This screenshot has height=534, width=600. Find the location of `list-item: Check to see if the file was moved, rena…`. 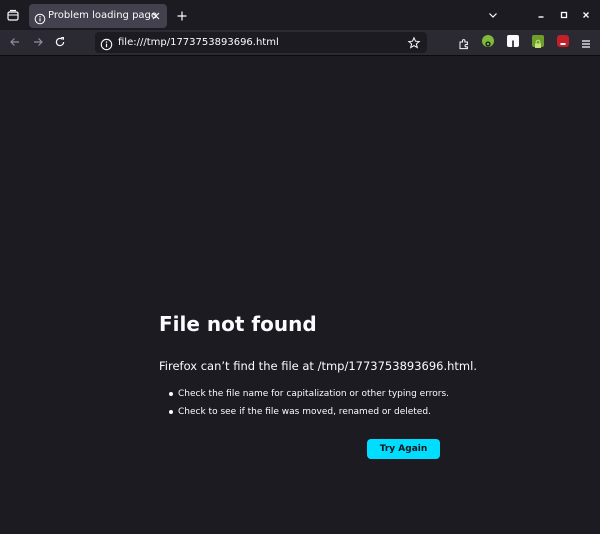

list-item: Check to see if the file was moved, rena… is located at coordinates (308, 412).